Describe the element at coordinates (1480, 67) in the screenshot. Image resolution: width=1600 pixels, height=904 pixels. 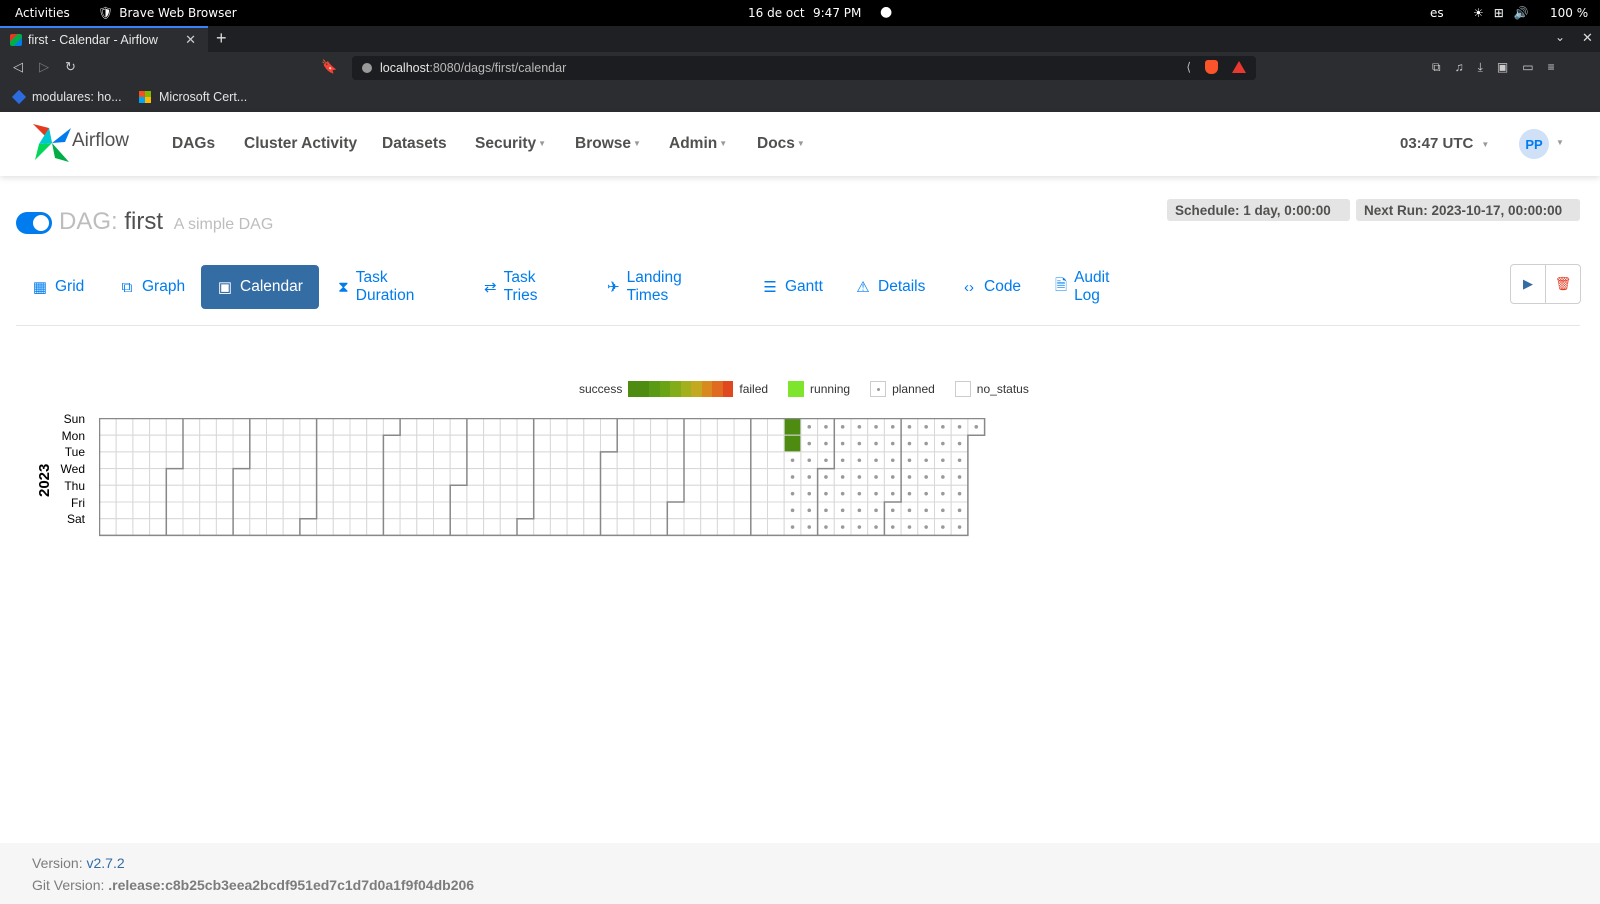
I see `downloads-icon: ⤓` at that location.